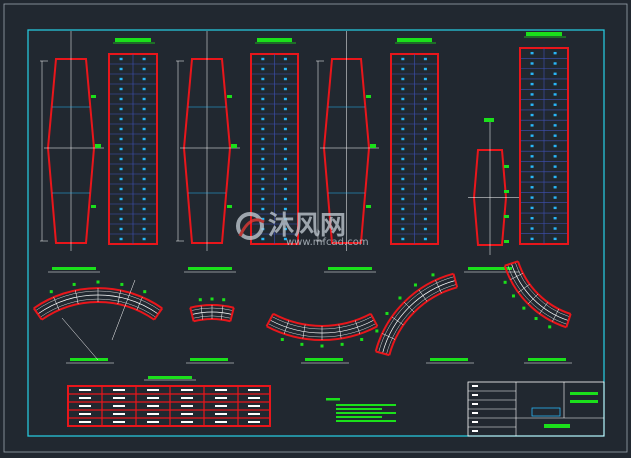 The image size is (631, 458). What do you see at coordinates (169, 406) in the screenshot?
I see `summary-table-outline` at bounding box center [169, 406].